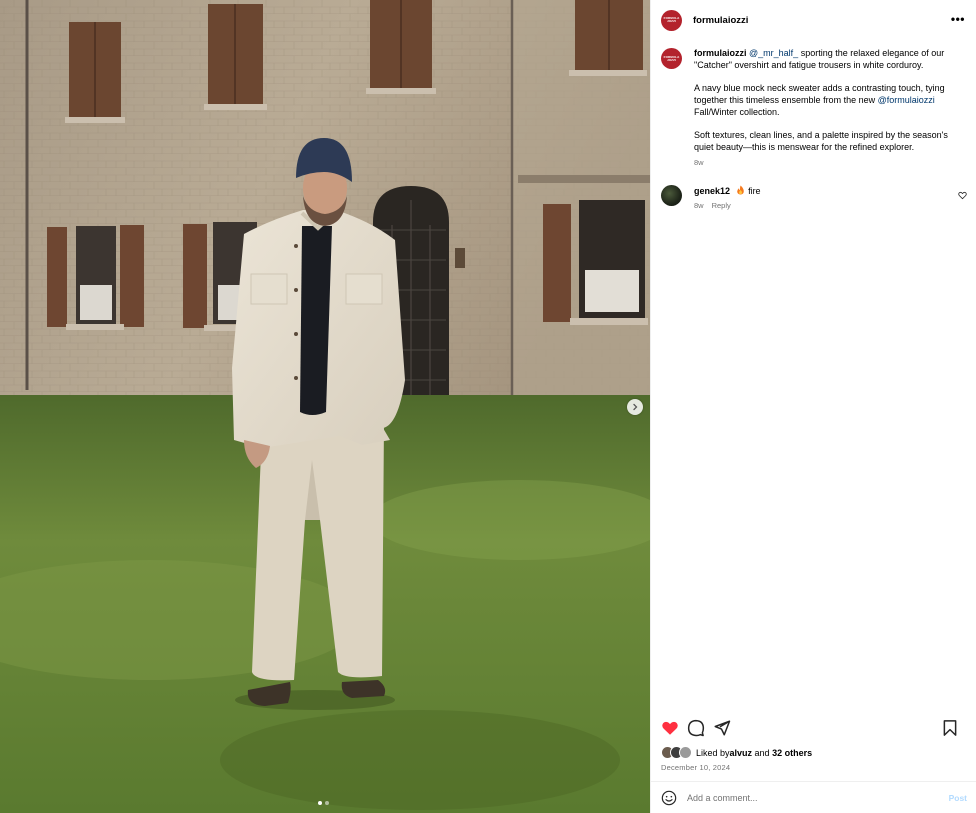 This screenshot has height=813, width=976. I want to click on caption-mention-brand: @formulaiozzi, so click(906, 100).